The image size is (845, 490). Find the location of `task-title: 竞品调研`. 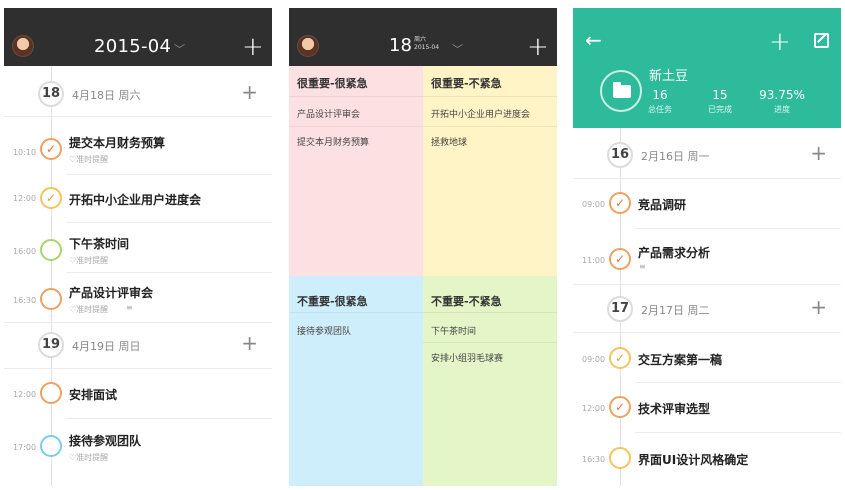

task-title: 竞品调研 is located at coordinates (662, 205).